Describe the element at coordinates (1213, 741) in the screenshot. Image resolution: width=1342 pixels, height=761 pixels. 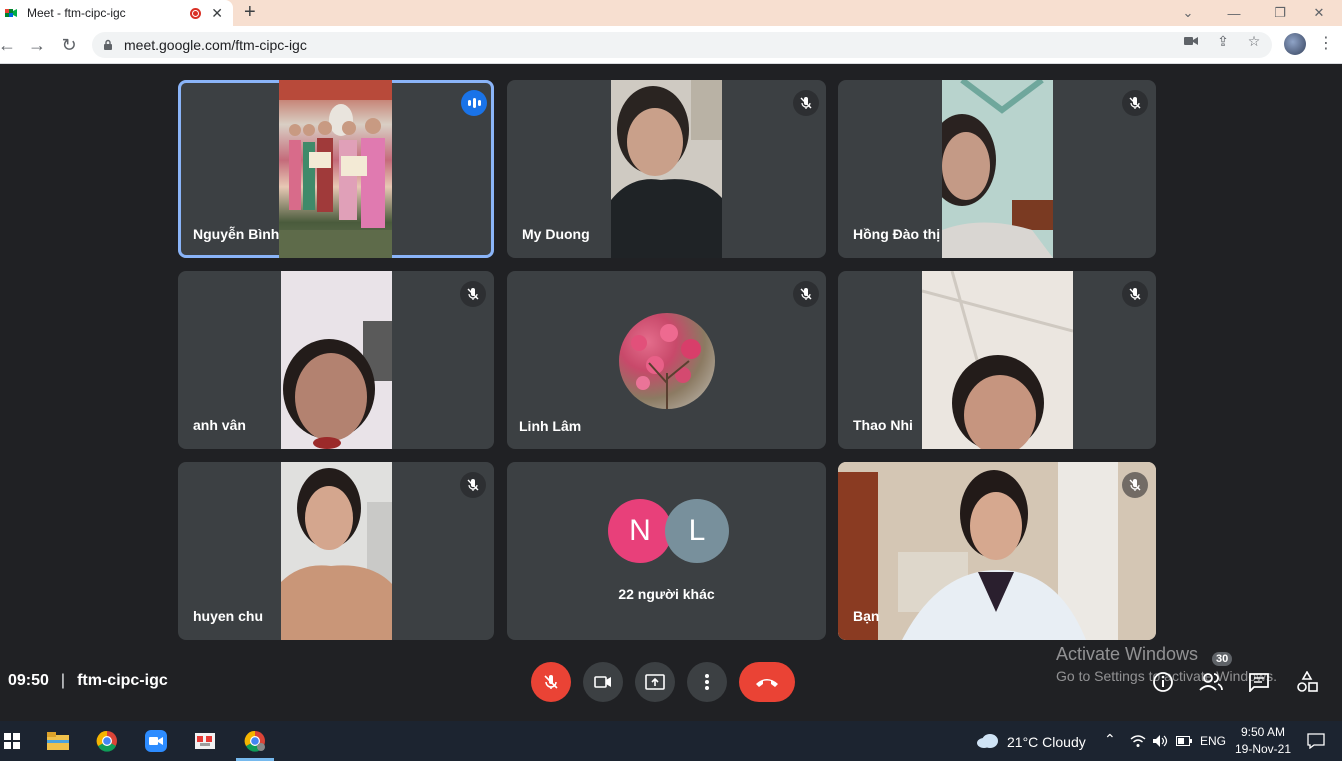
I see `input-language: ENG` at that location.